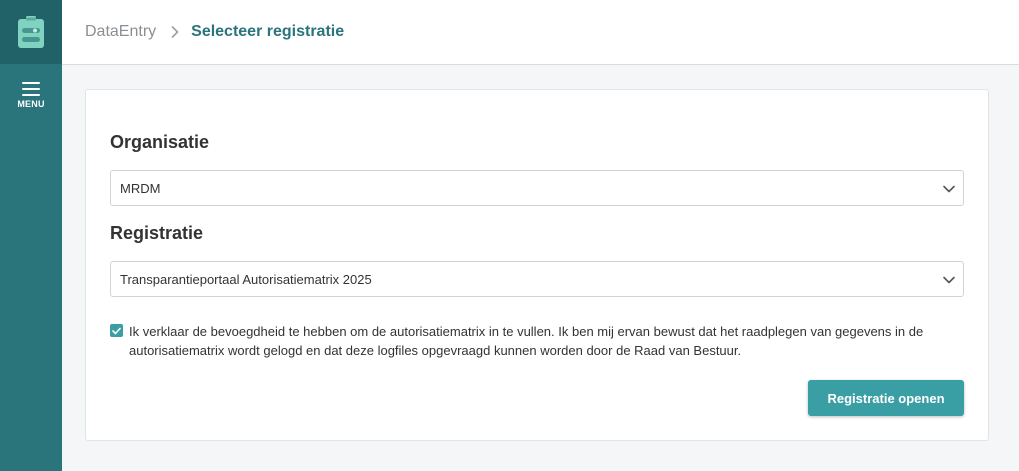 The height and width of the screenshot is (471, 1019). Describe the element at coordinates (31, 104) in the screenshot. I see `menu-label: MENU` at that location.